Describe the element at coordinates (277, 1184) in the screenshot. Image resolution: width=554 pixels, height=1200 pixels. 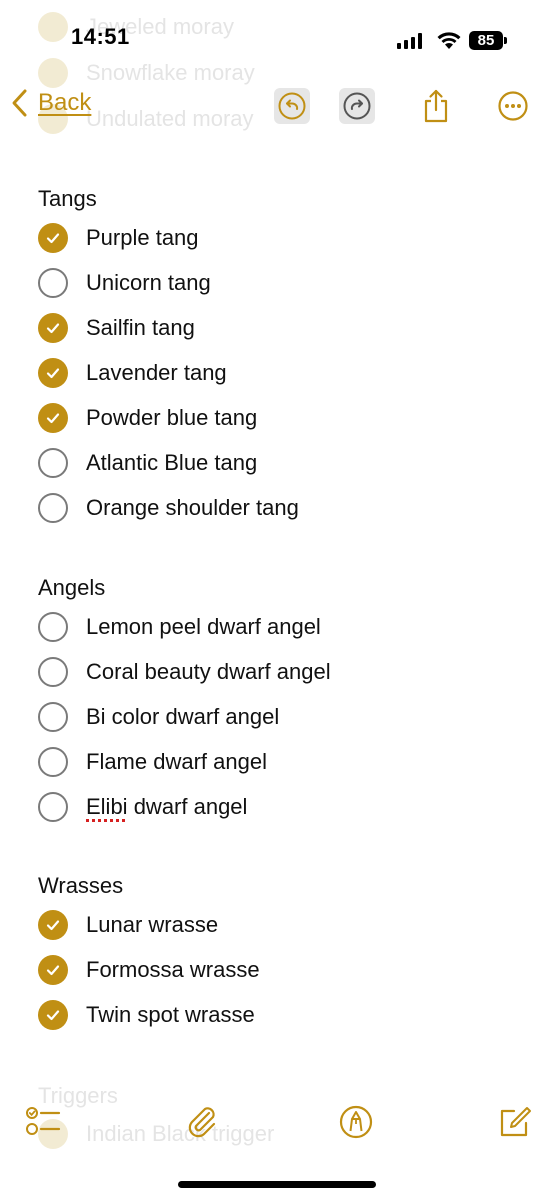
I see `home-indicator` at that location.